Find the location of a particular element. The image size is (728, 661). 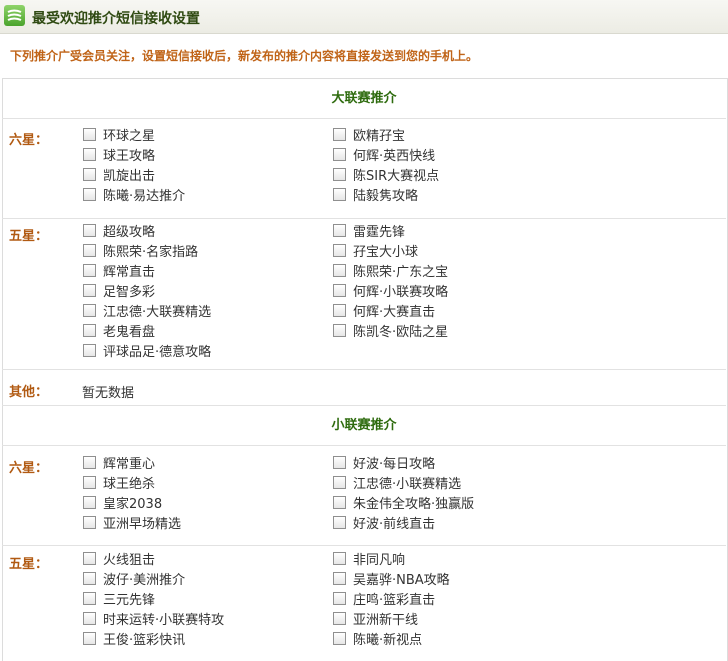

subscription-option: 球王攻略 is located at coordinates (119, 157).